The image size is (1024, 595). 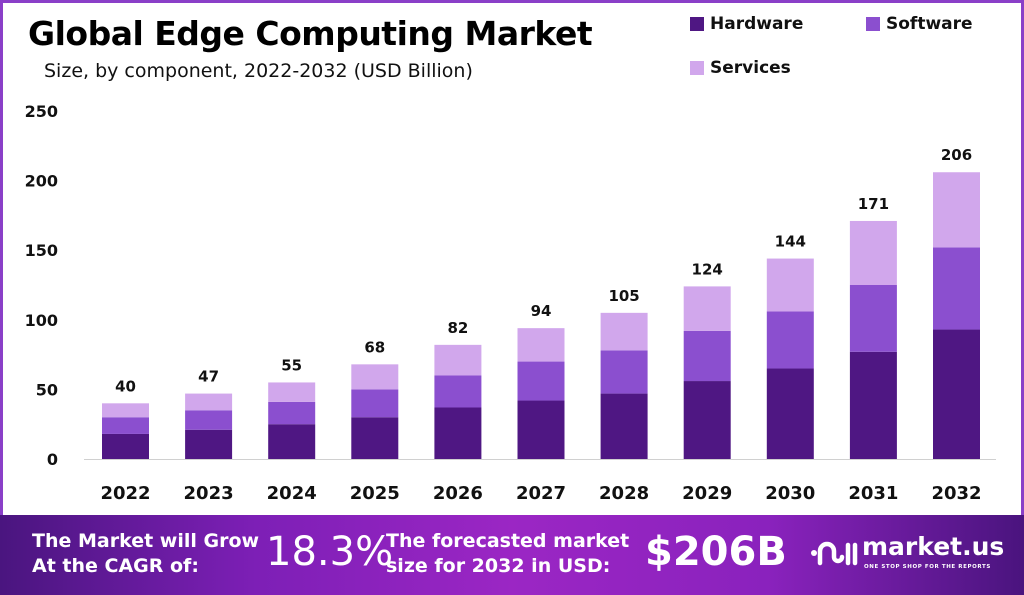 What do you see at coordinates (375, 493) in the screenshot?
I see `x-tick-label: 2025` at bounding box center [375, 493].